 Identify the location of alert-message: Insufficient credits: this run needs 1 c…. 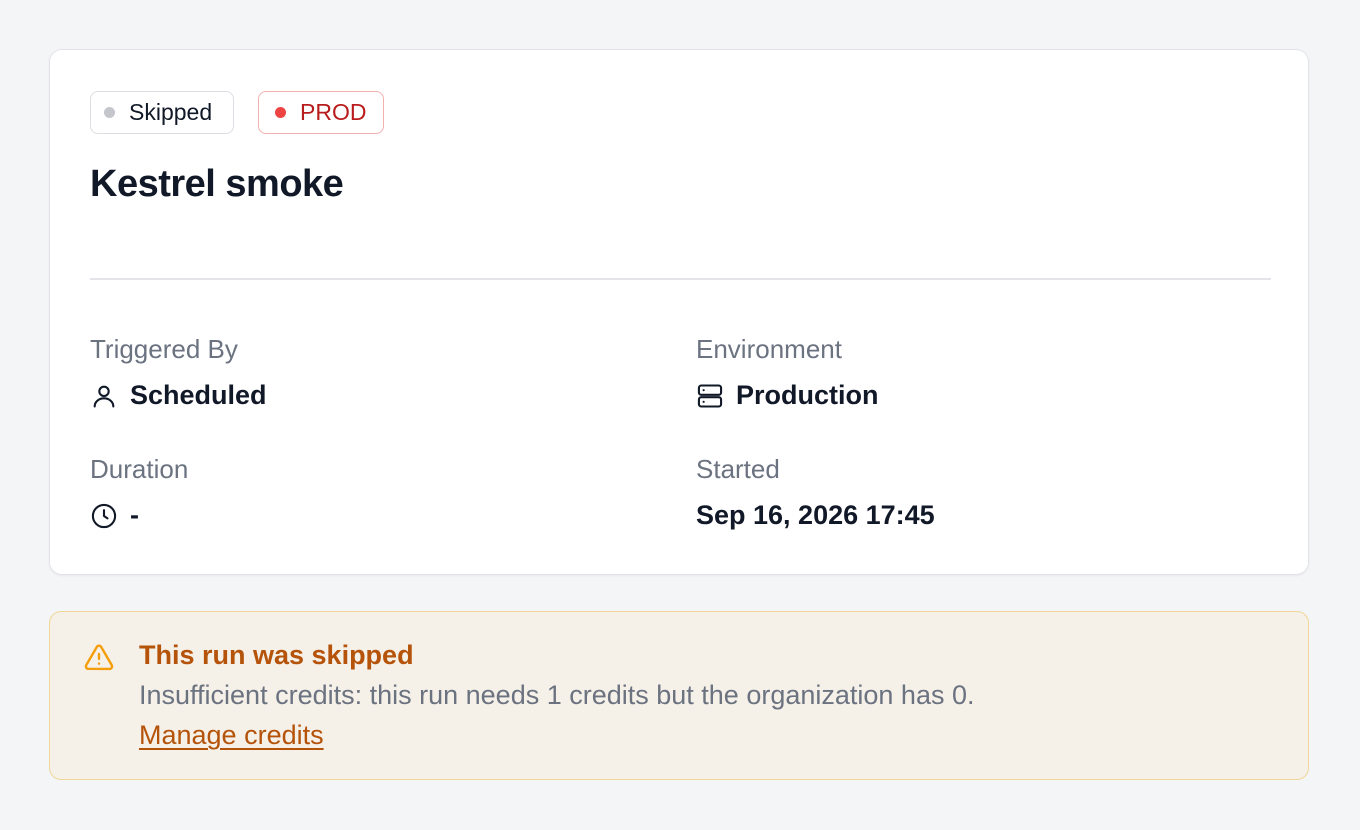
(557, 695).